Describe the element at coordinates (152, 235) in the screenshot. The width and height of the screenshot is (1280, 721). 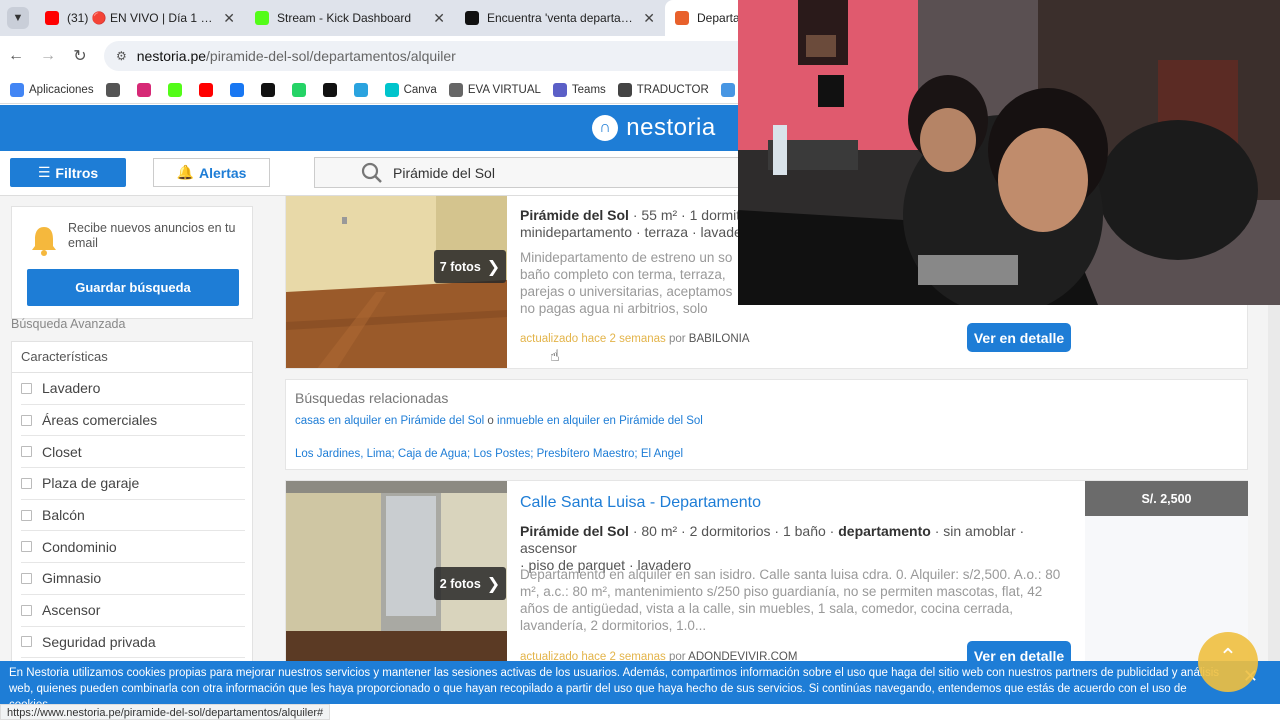
I see `email-alert-text: Recibe nuevos anuncios en tu email` at that location.